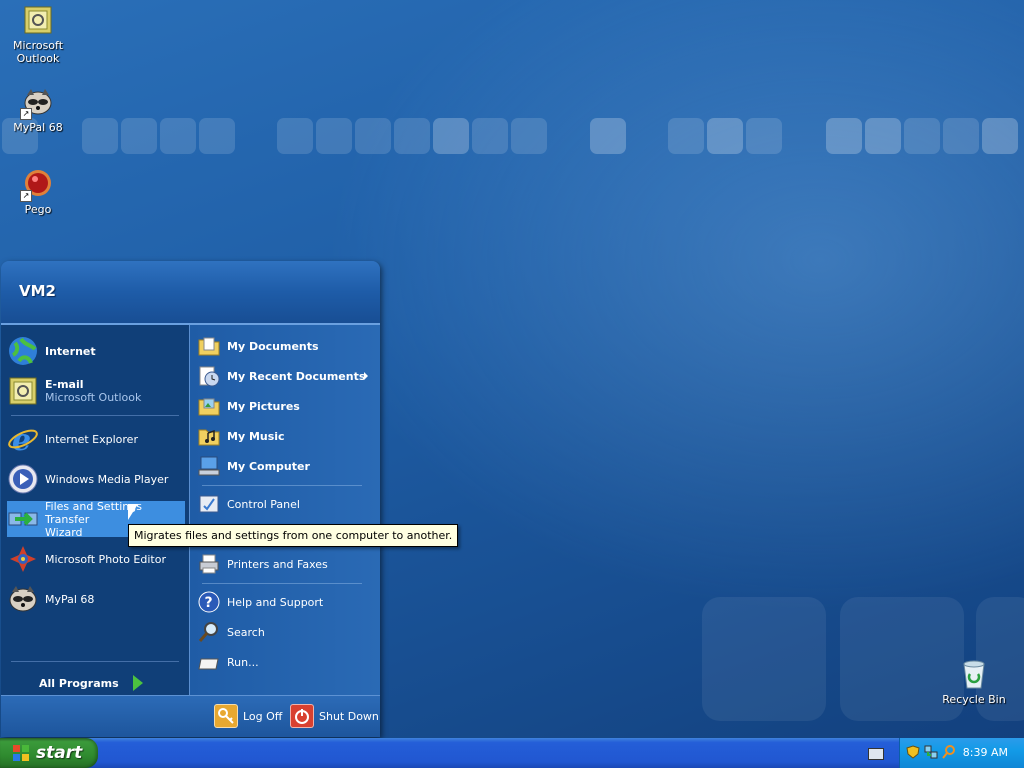  I want to click on recycle-bin-icon, so click(974, 674).